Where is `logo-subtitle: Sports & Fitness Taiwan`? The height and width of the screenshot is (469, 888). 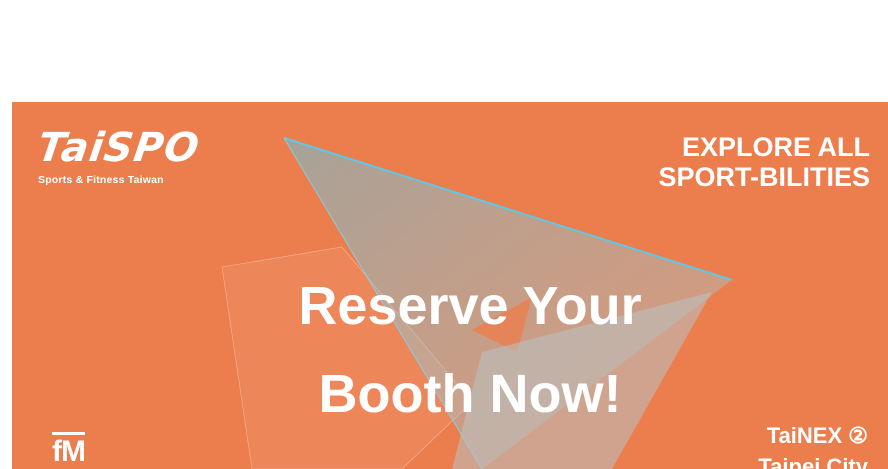 logo-subtitle: Sports & Fitness Taiwan is located at coordinates (101, 180).